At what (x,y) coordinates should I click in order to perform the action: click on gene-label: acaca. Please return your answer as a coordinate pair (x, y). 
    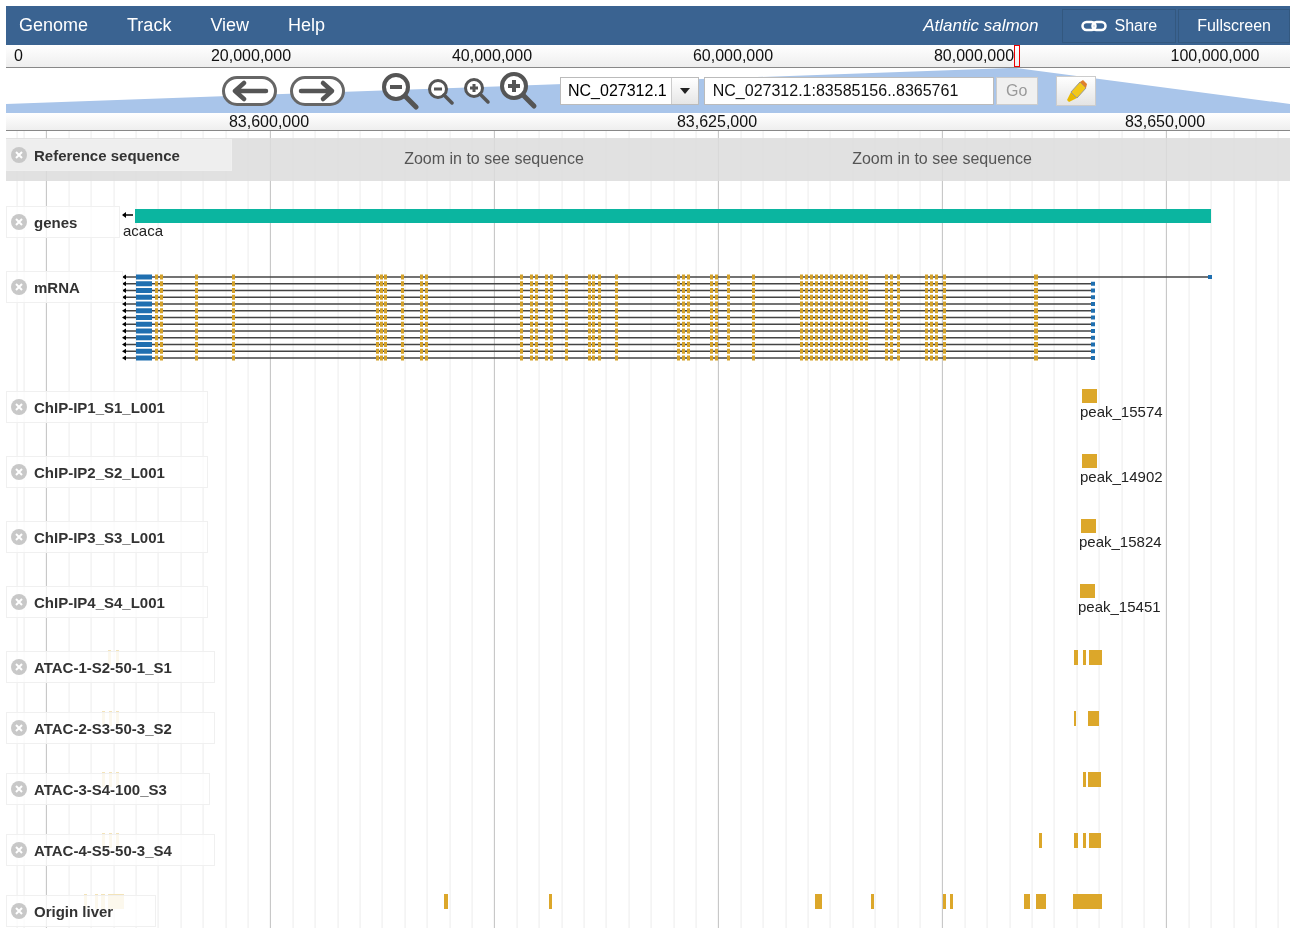
    Looking at the image, I should click on (143, 230).